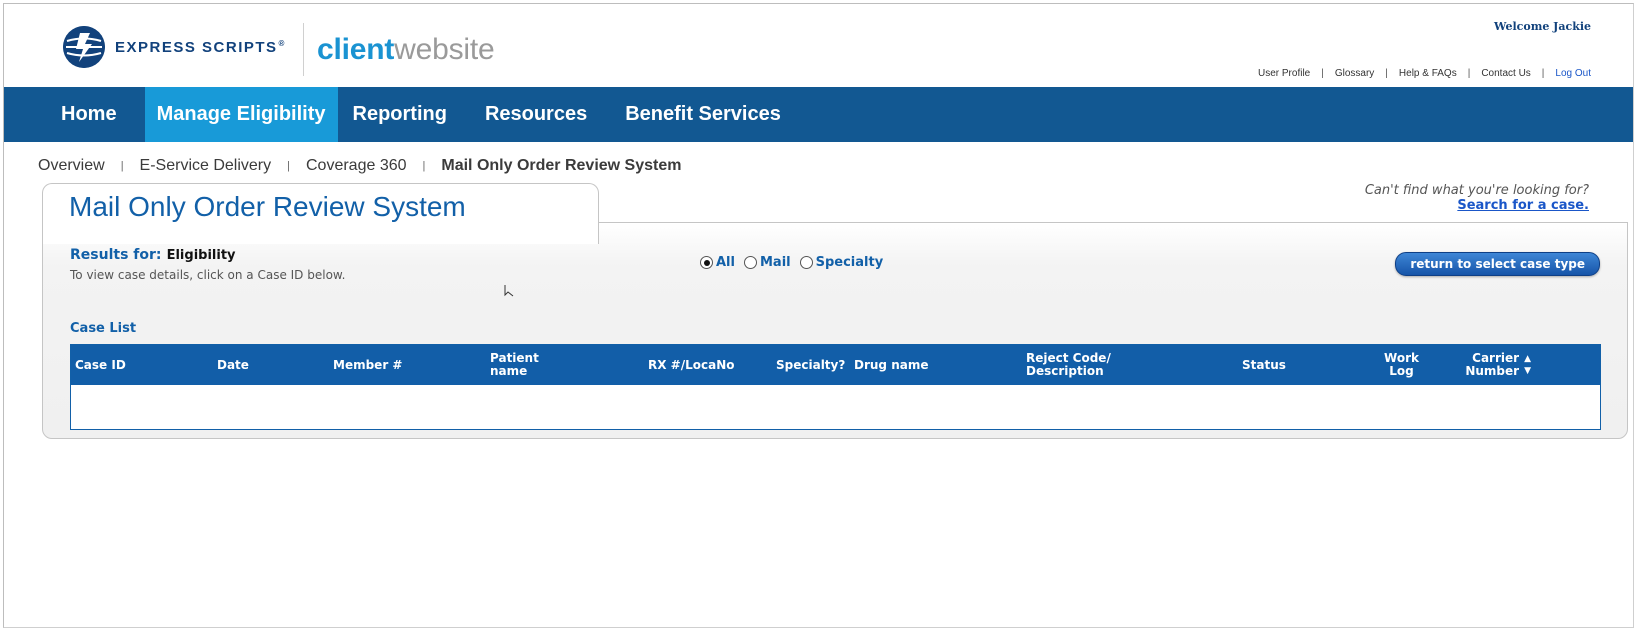 The width and height of the screenshot is (1637, 631). I want to click on col-member: Member #, so click(367, 365).